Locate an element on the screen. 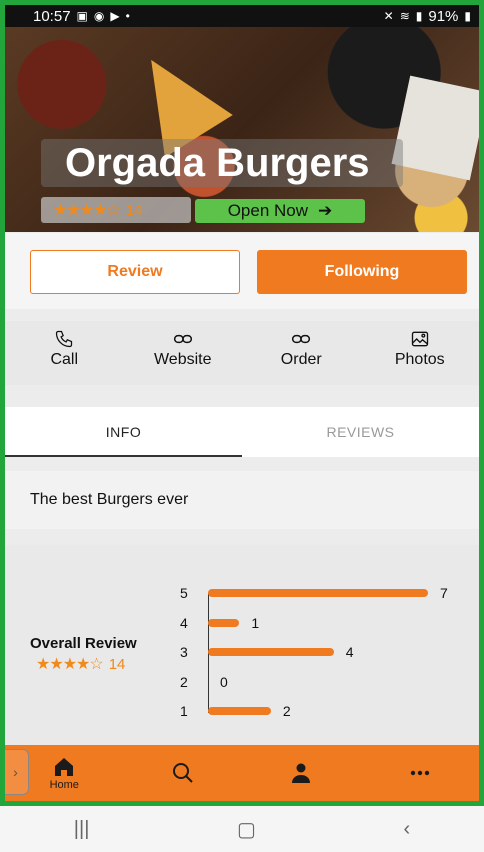 This screenshot has width=484, height=852. overall-stars: ★★★★☆ is located at coordinates (70, 664).